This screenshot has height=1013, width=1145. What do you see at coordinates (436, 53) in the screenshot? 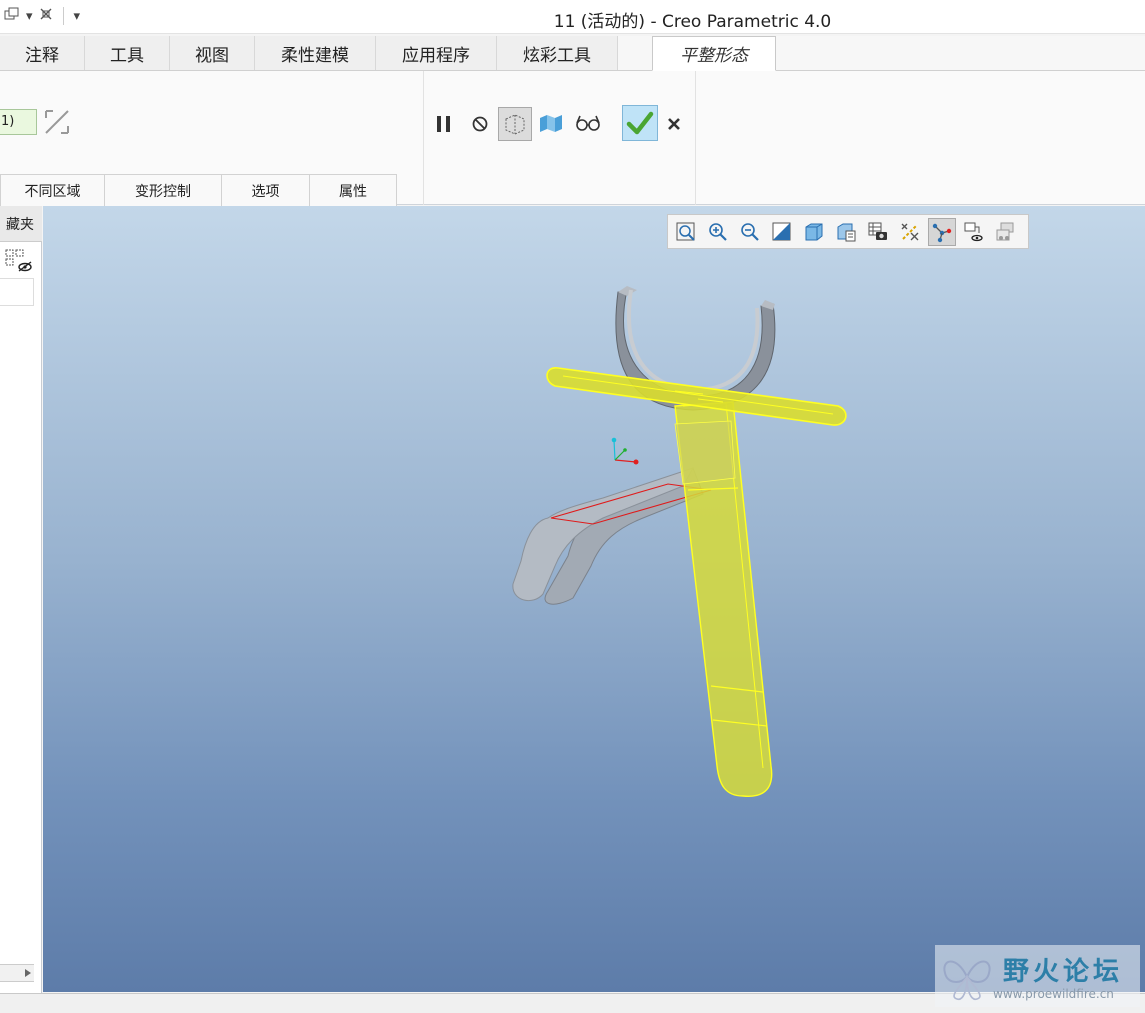
I see `tab-applications: 应用程序` at bounding box center [436, 53].